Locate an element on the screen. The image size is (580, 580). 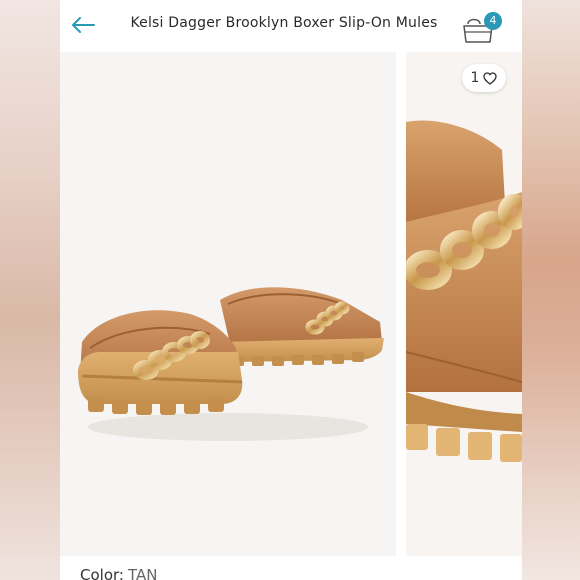
like-button: 1 is located at coordinates (484, 78).